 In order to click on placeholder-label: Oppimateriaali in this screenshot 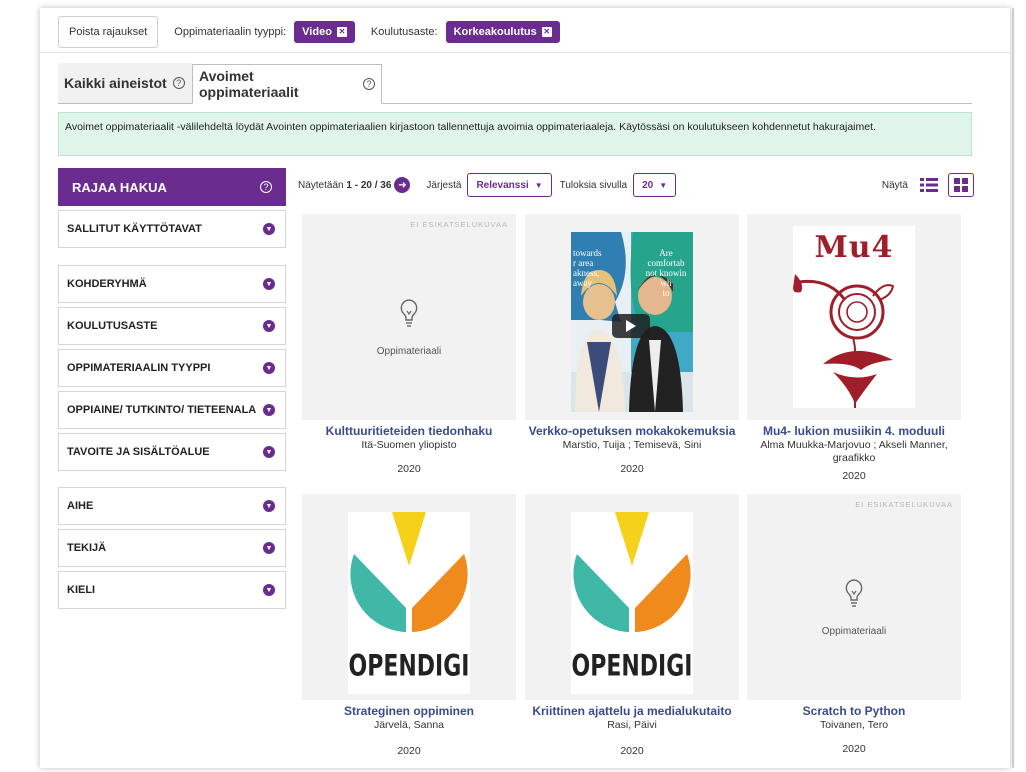, I will do `click(854, 631)`.